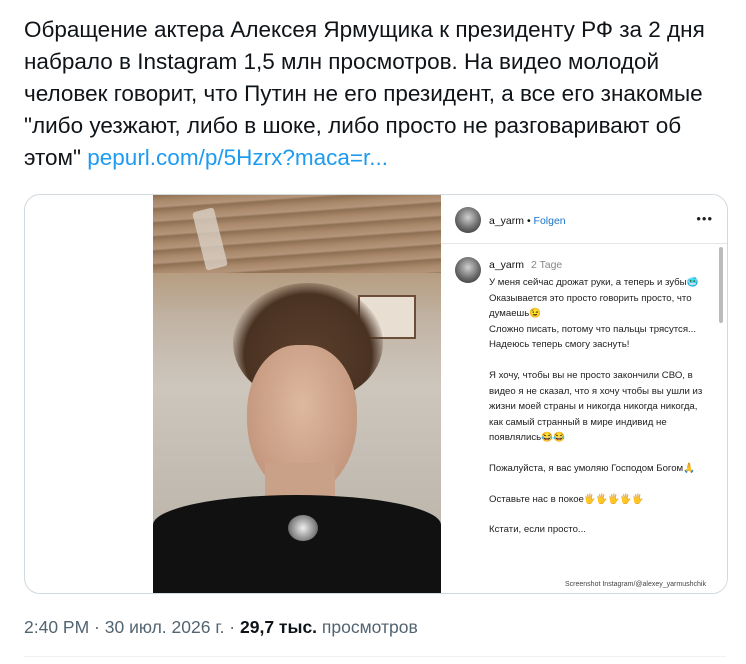  What do you see at coordinates (546, 265) in the screenshot?
I see `comment-age: 2 Tage` at bounding box center [546, 265].